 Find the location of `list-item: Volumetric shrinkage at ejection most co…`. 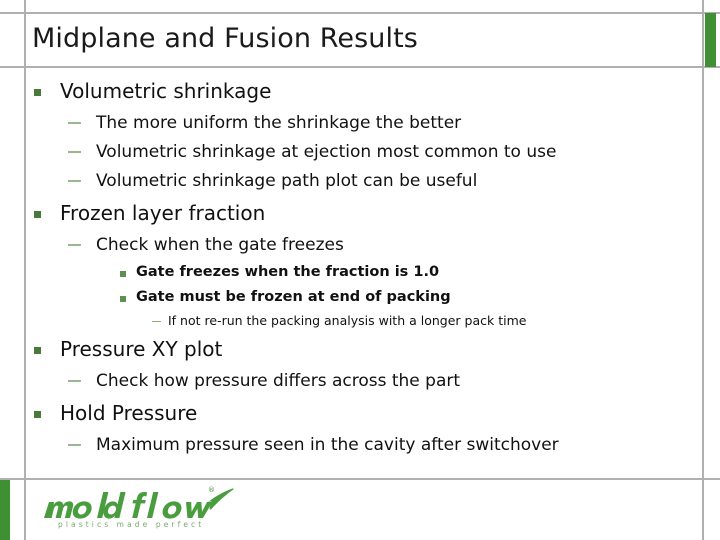

list-item: Volumetric shrinkage at ejection most co… is located at coordinates (363, 152).